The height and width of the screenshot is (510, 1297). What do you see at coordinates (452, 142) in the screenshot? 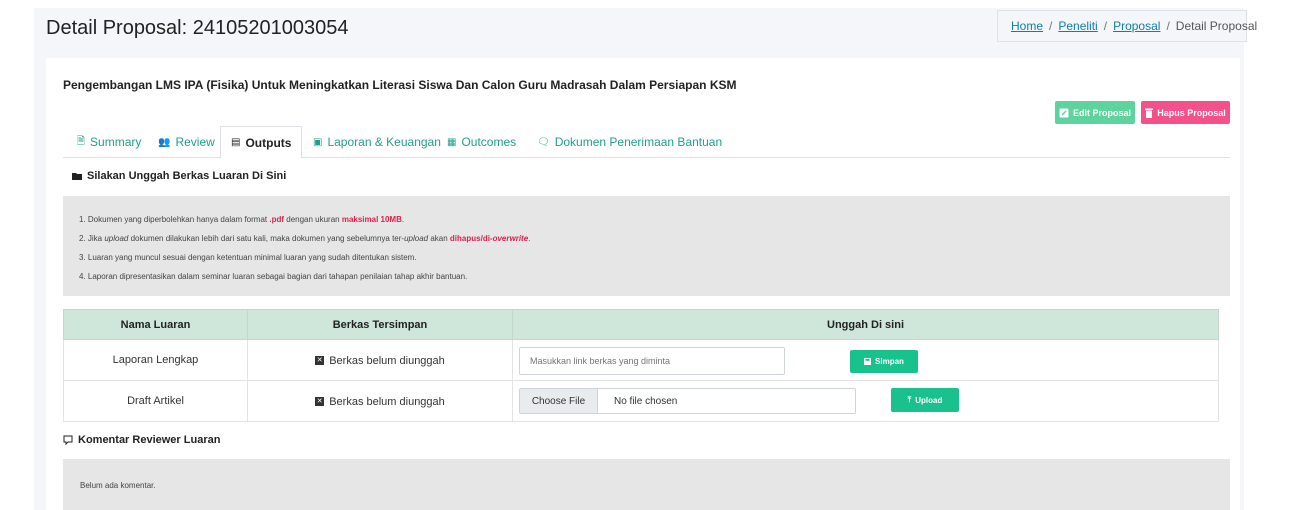
I see `outcomes-icon: ▦` at bounding box center [452, 142].